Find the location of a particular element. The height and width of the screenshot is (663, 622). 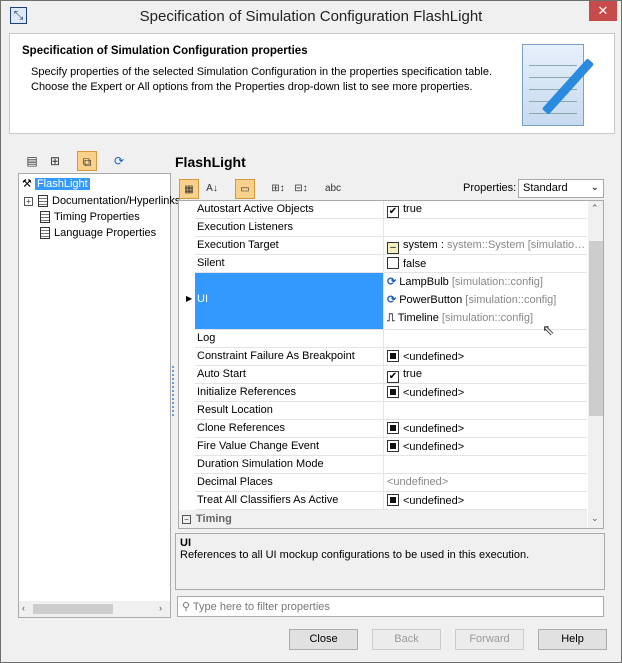

collapse-all-icon: ⊟↕ is located at coordinates (301, 189).